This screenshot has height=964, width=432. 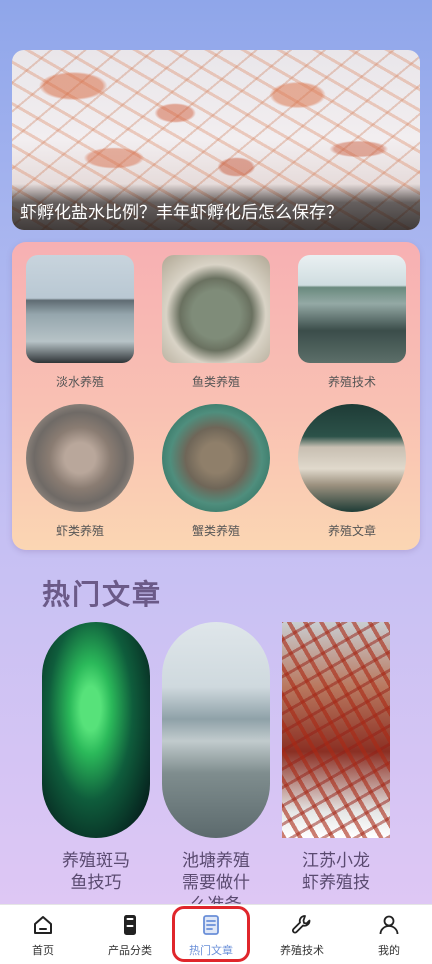 I want to click on tab-home: 首页, so click(x=43, y=934).